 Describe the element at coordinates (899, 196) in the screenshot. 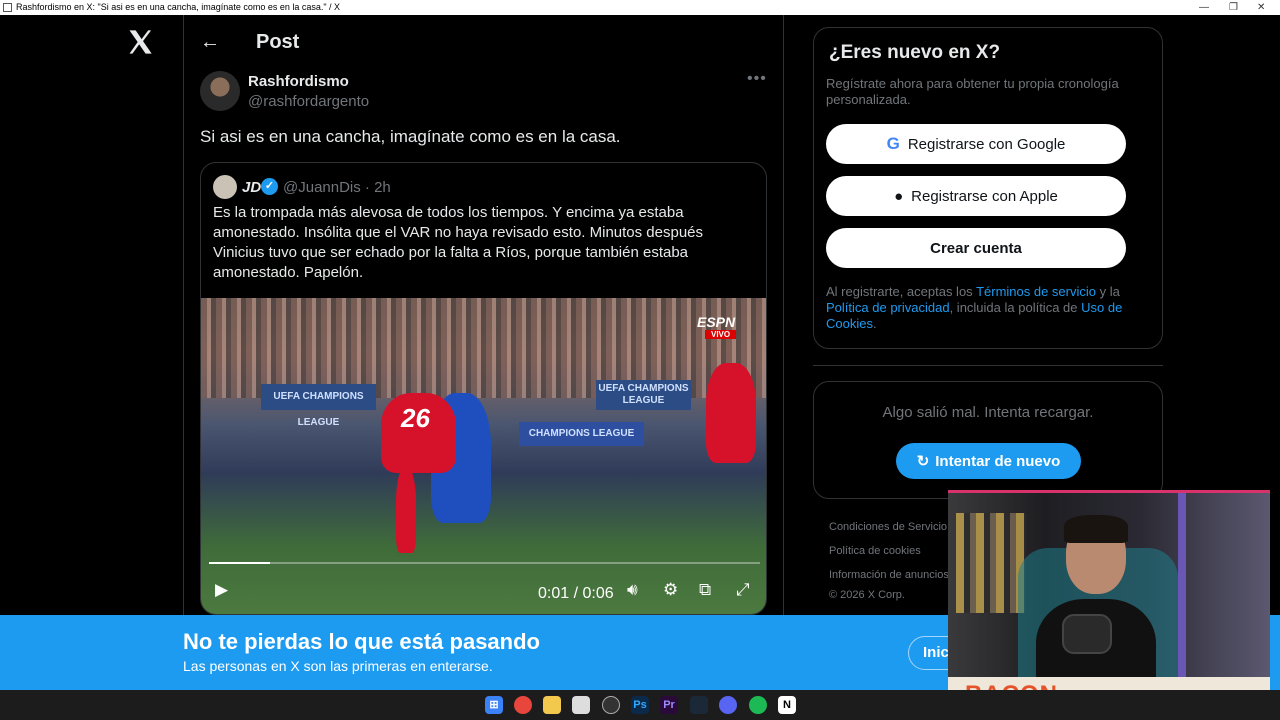

I see `apple-icon: ●` at that location.